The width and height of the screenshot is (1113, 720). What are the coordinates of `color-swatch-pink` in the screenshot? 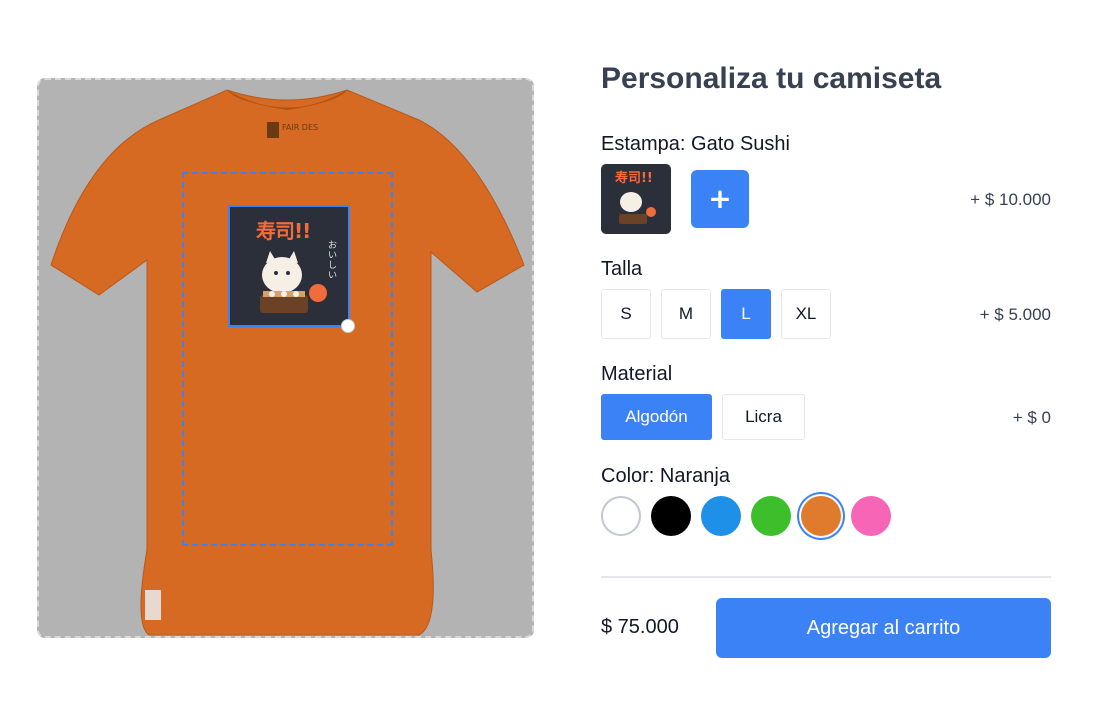 It's located at (871, 516).